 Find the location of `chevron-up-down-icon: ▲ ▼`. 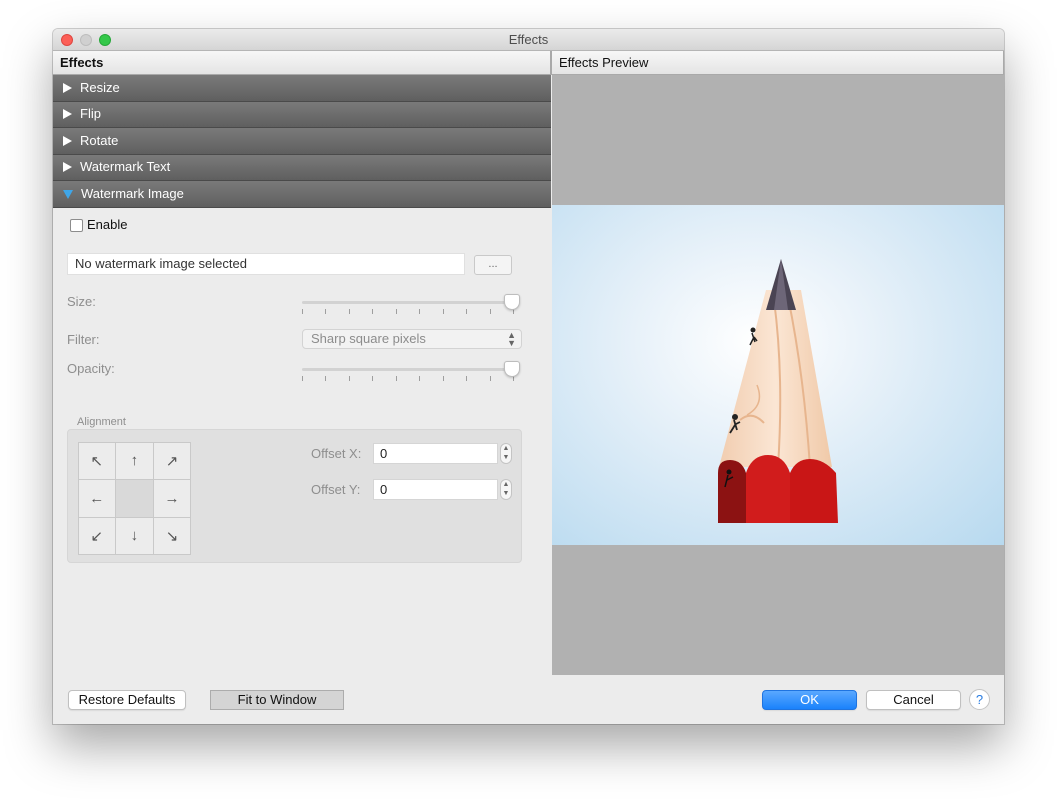

chevron-up-down-icon: ▲ ▼ is located at coordinates (511, 339).